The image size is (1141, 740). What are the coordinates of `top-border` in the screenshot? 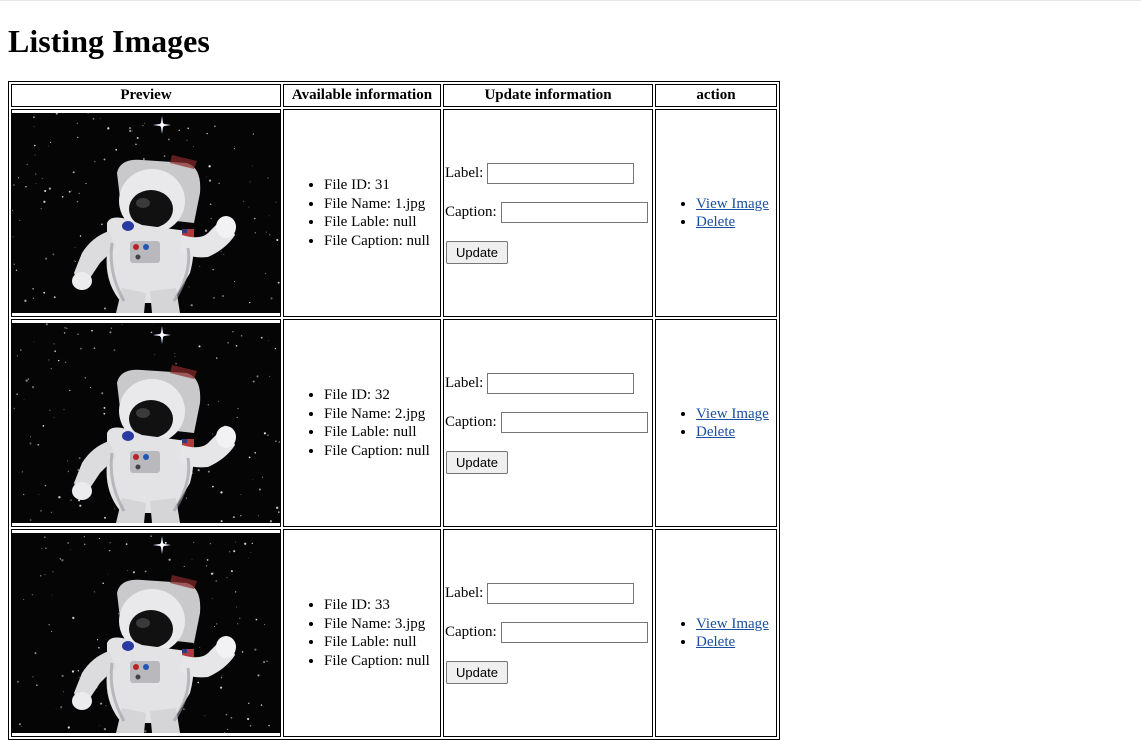 It's located at (570, 0).